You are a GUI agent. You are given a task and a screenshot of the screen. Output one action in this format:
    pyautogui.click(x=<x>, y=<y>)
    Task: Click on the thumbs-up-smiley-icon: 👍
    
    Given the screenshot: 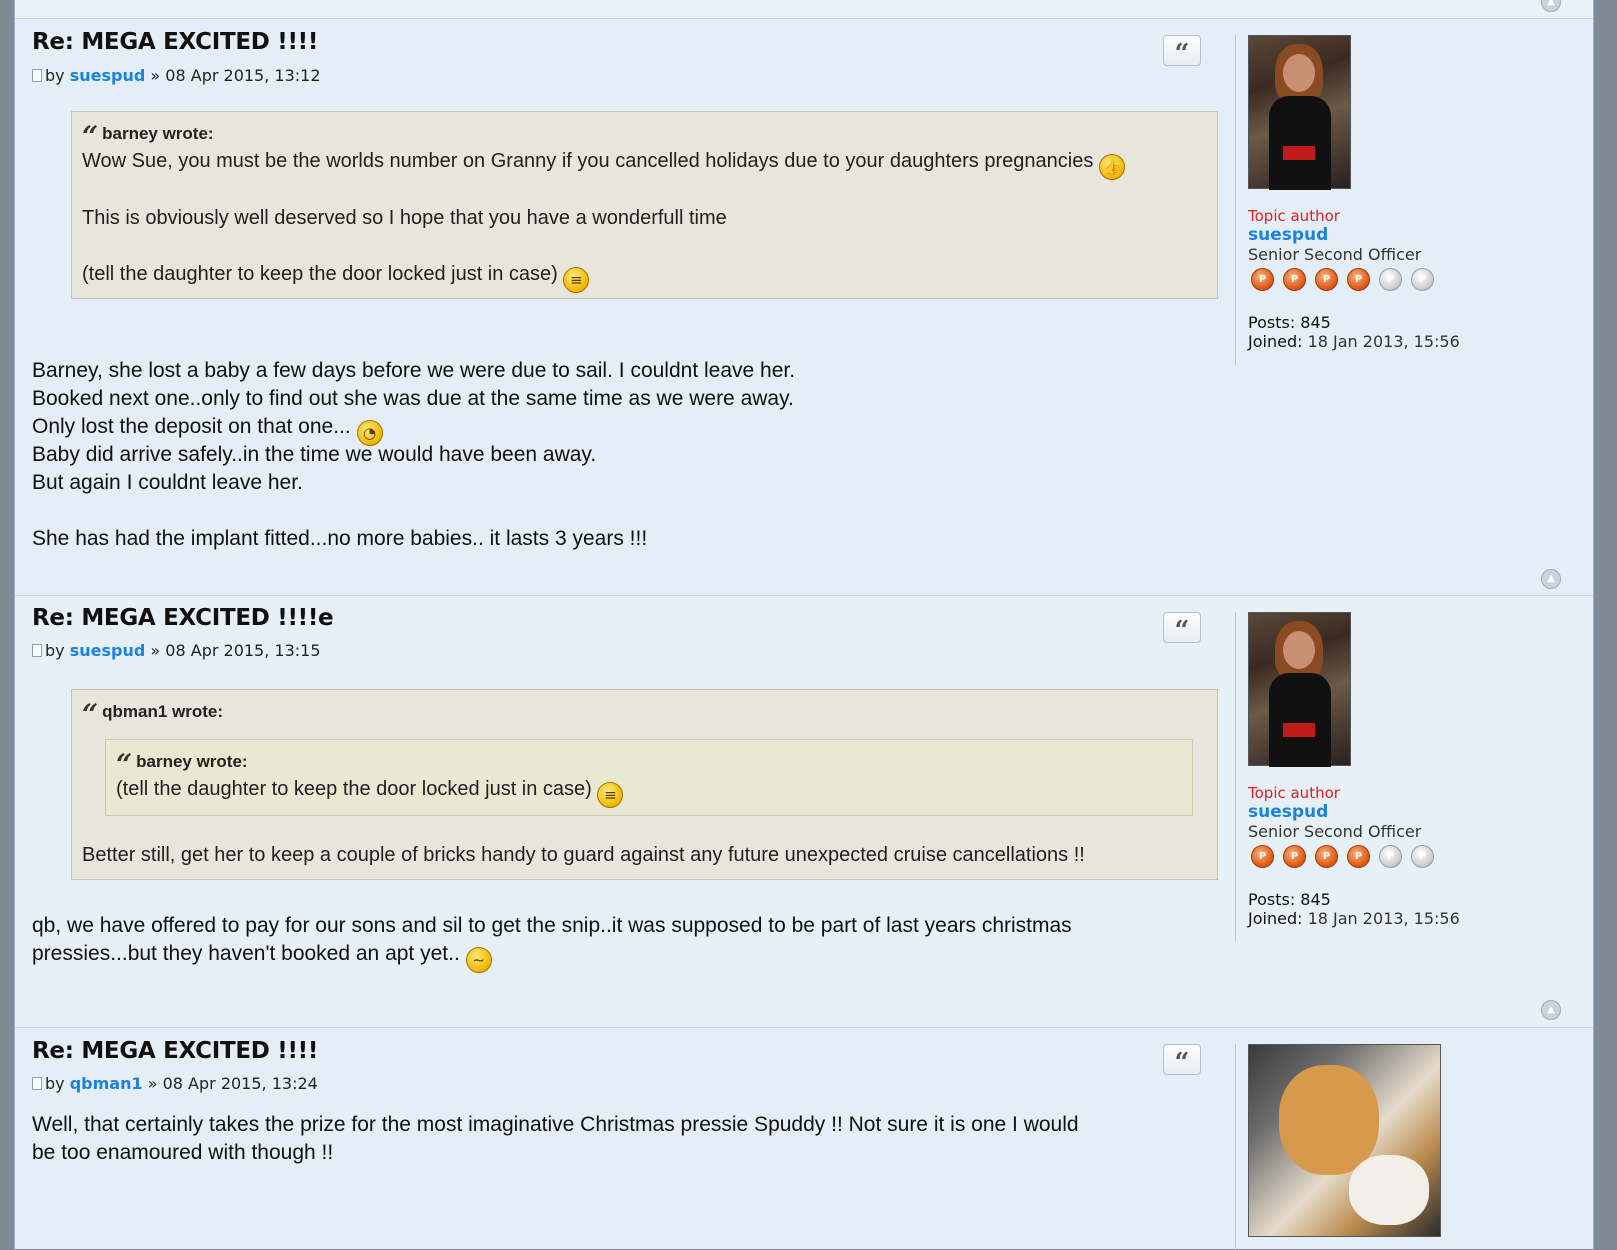 What is the action you would take?
    pyautogui.click(x=1111, y=167)
    